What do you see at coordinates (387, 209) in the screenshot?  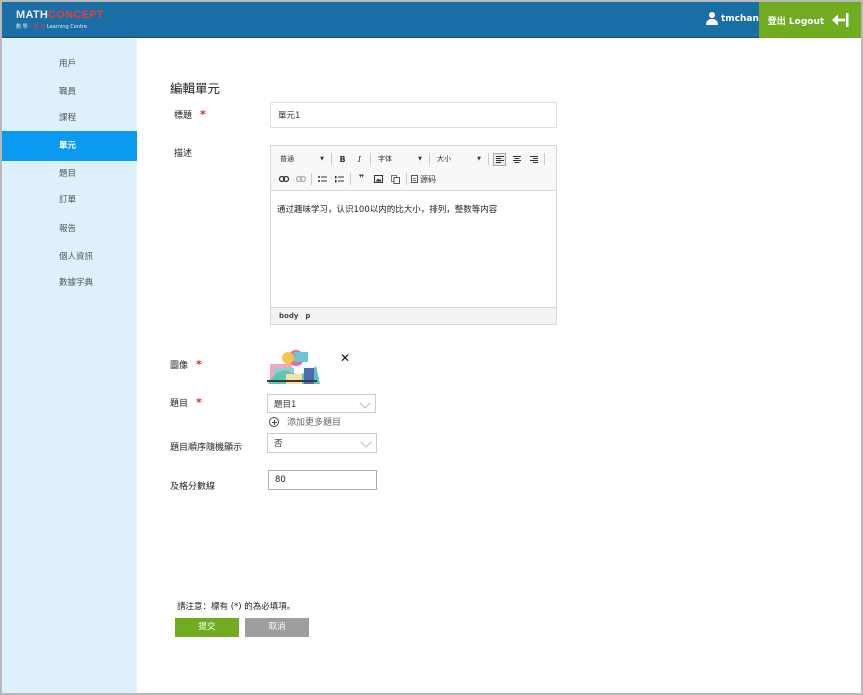 I see `editor-content: 通过趣味学习，认识100以内的比大小，排列，整数等内容` at bounding box center [387, 209].